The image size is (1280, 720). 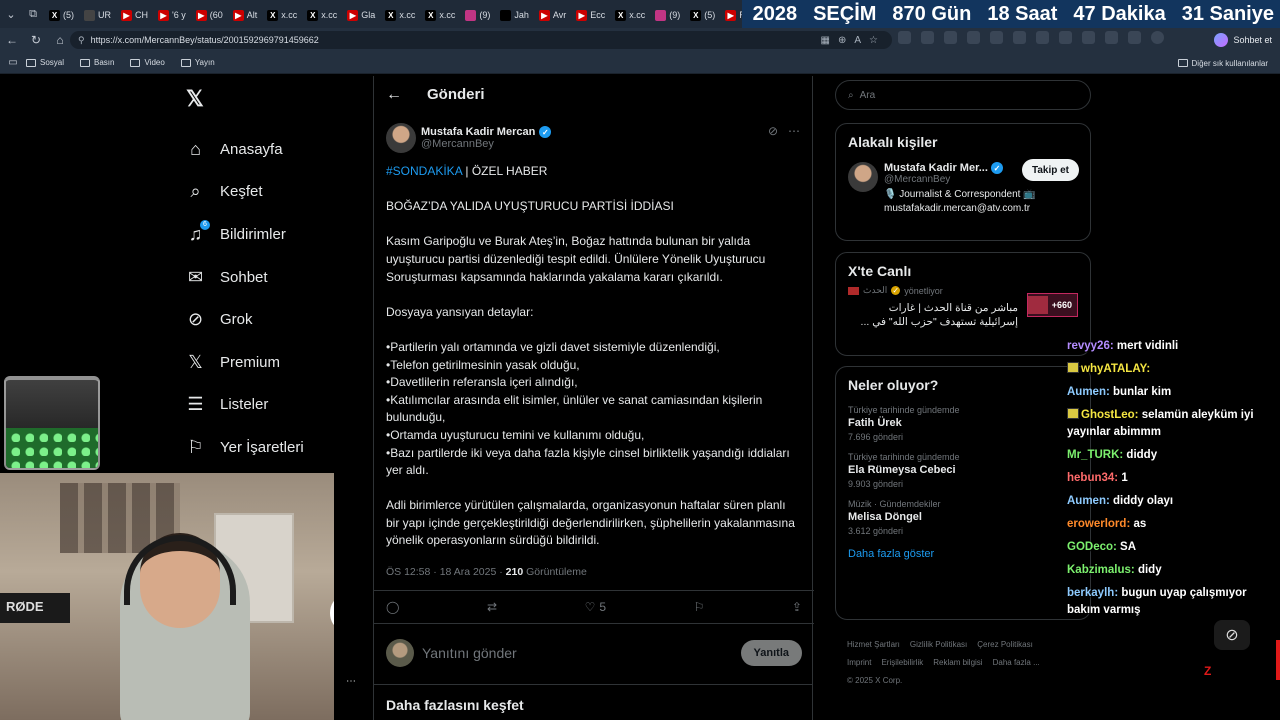 I want to click on zoom-icon: ⊕, so click(x=842, y=40).